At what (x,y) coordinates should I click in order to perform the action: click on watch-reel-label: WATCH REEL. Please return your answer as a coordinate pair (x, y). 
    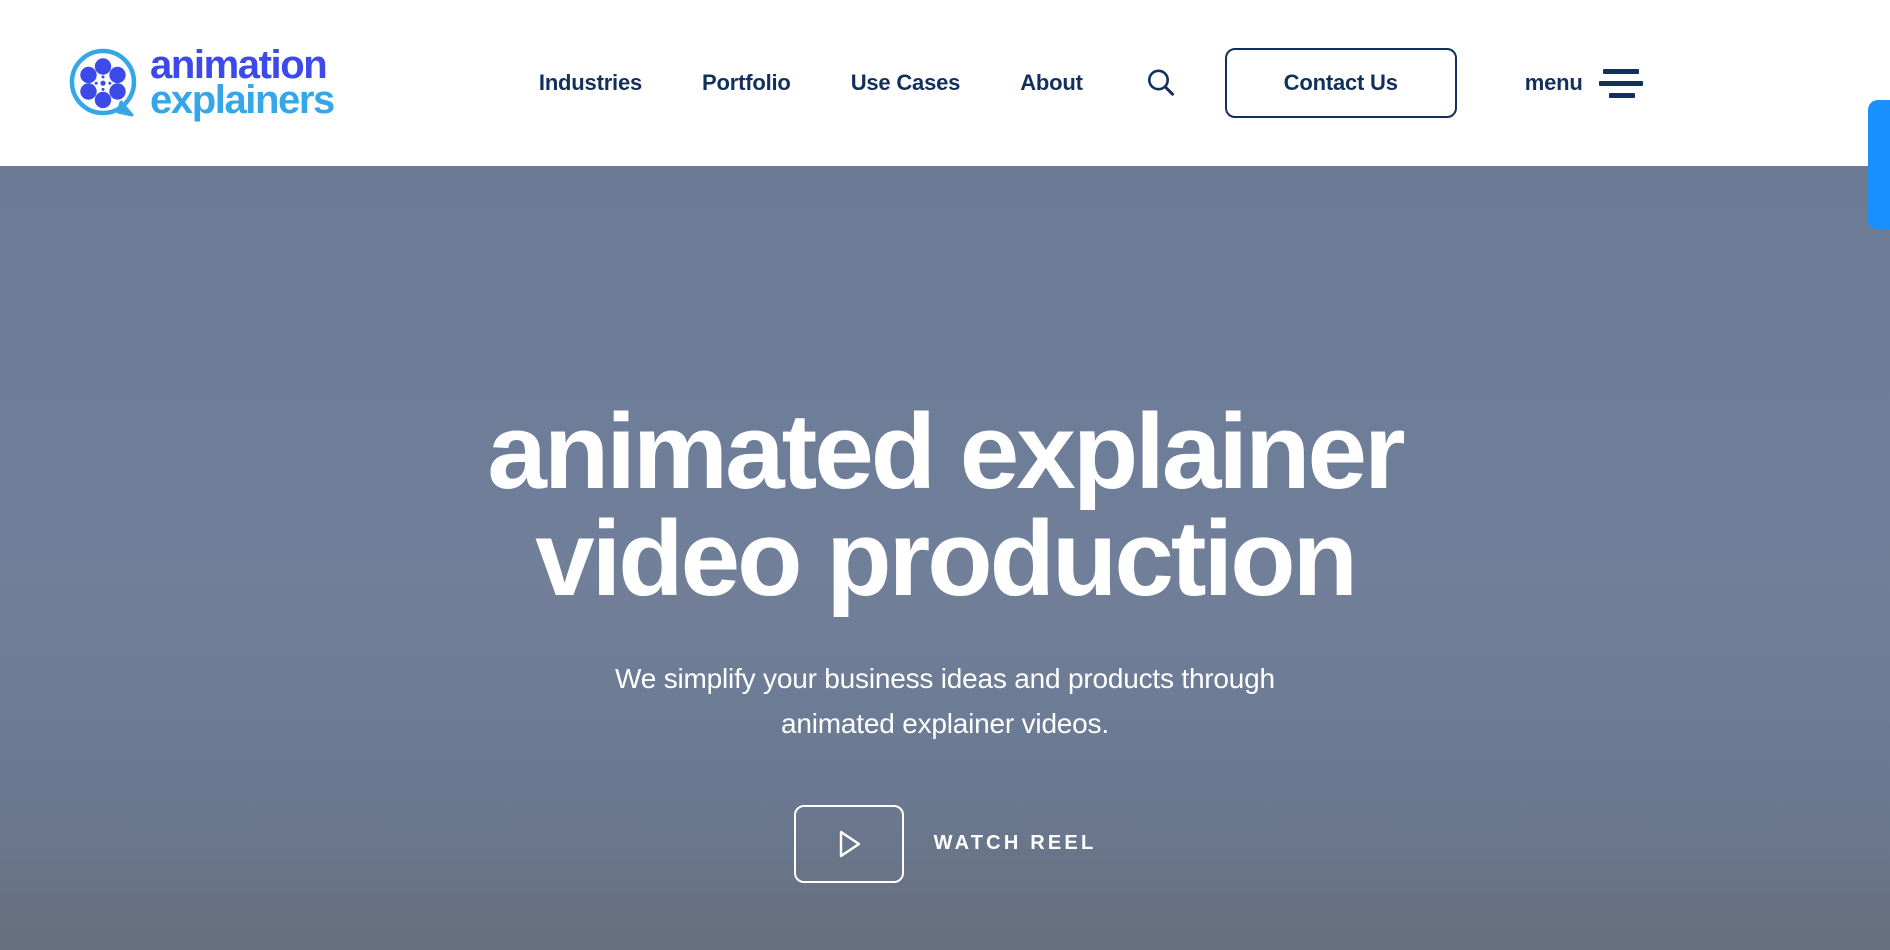
    Looking at the image, I should click on (1015, 843).